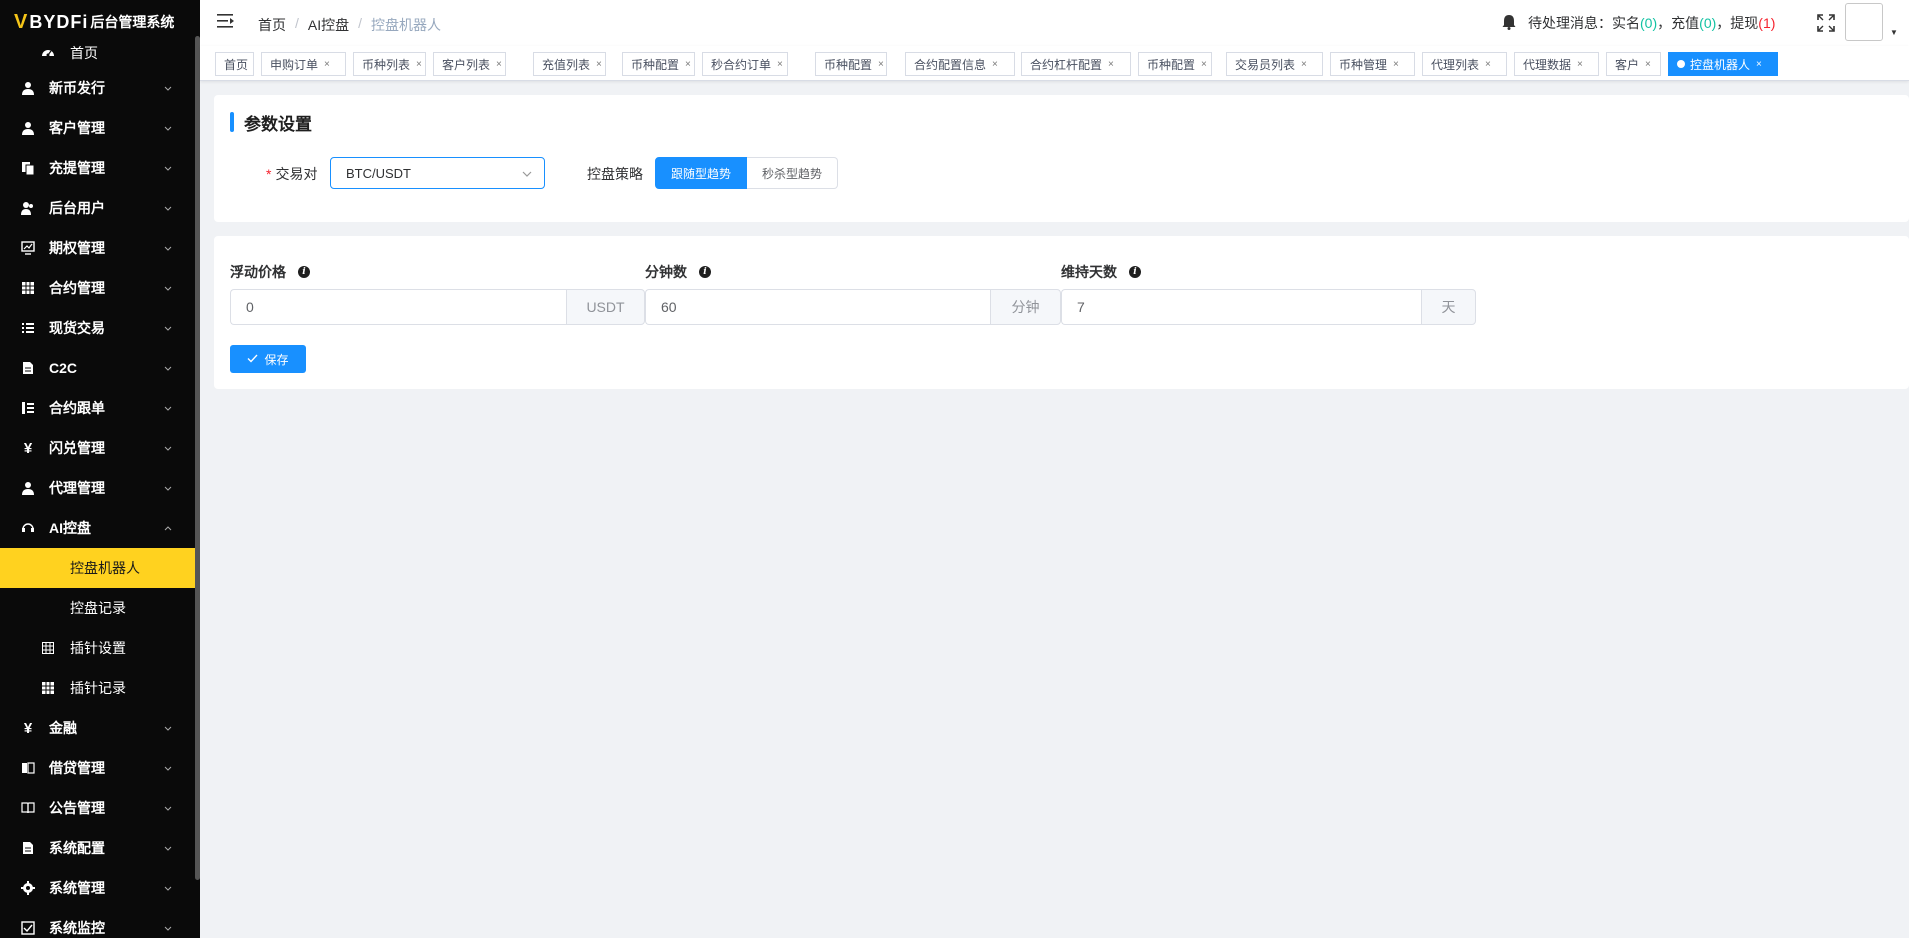 Image resolution: width=1909 pixels, height=938 pixels. I want to click on sidebar-item-finance: ¥ 金融, so click(97, 728).